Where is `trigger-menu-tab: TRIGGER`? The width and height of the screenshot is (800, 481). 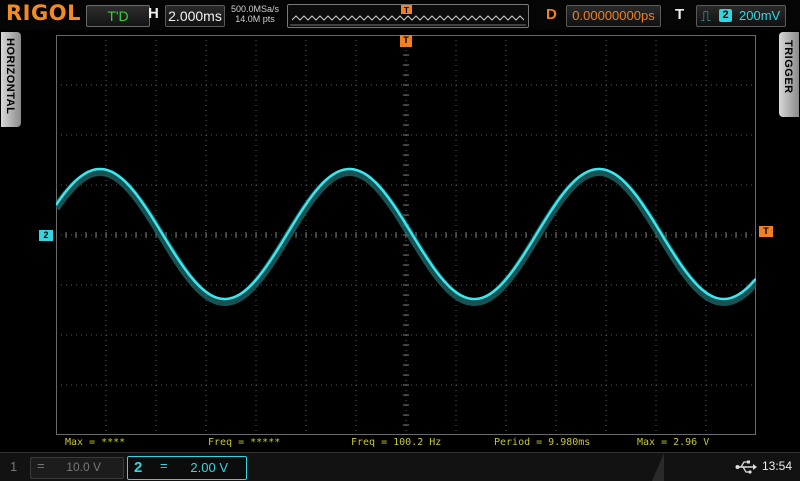
trigger-menu-tab: TRIGGER is located at coordinates (789, 74).